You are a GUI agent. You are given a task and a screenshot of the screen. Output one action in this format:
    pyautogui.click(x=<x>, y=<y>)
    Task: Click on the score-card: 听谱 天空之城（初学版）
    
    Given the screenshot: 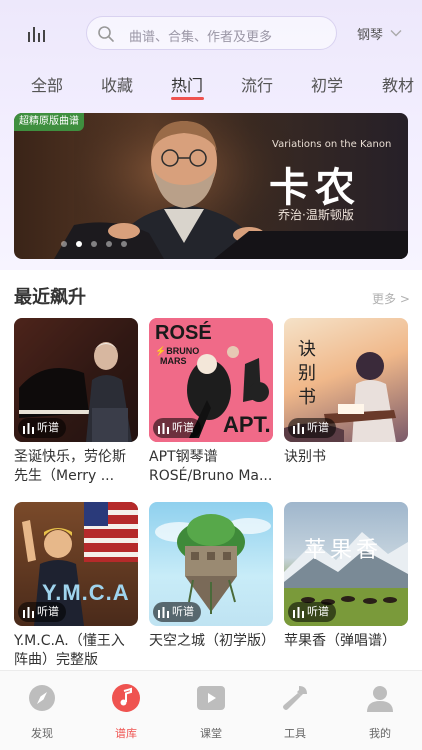 What is the action you would take?
    pyautogui.click(x=211, y=586)
    